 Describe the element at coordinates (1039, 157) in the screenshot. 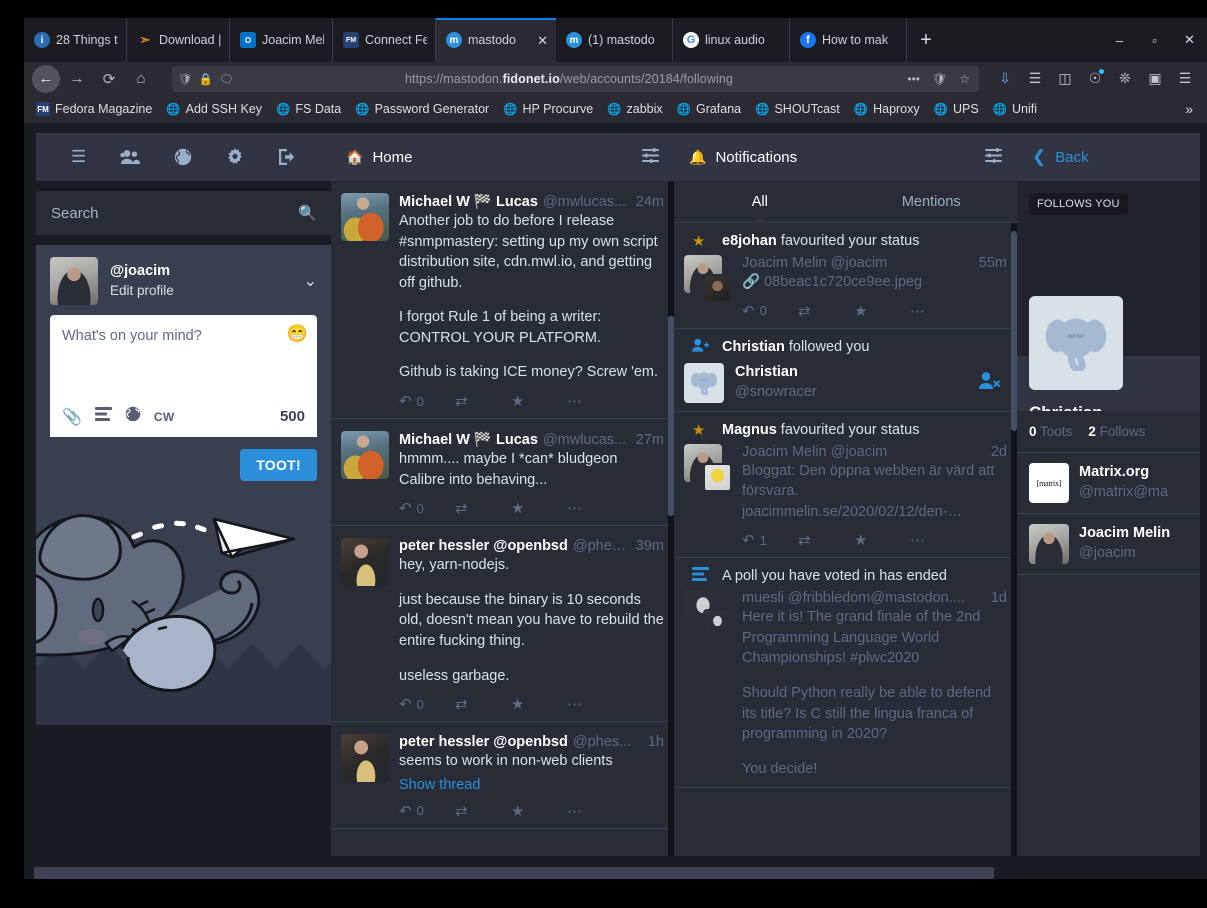

I see `chevron-left-icon: ❮` at that location.